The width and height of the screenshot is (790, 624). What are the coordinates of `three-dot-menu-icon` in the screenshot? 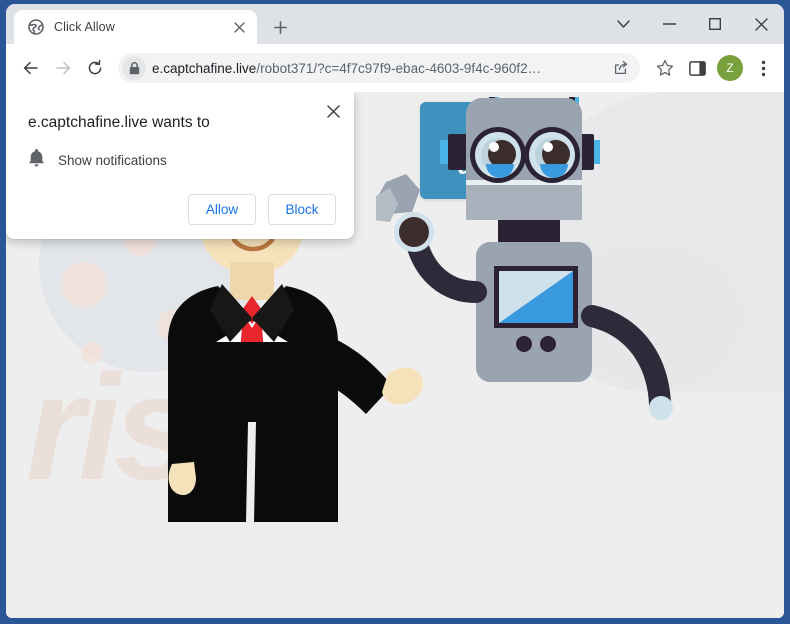 It's located at (763, 68).